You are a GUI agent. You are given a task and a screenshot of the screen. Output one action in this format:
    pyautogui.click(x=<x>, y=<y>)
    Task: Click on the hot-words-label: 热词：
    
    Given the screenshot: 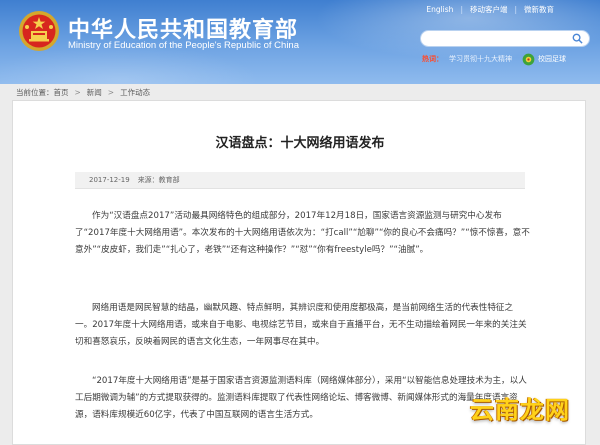 What is the action you would take?
    pyautogui.click(x=432, y=59)
    